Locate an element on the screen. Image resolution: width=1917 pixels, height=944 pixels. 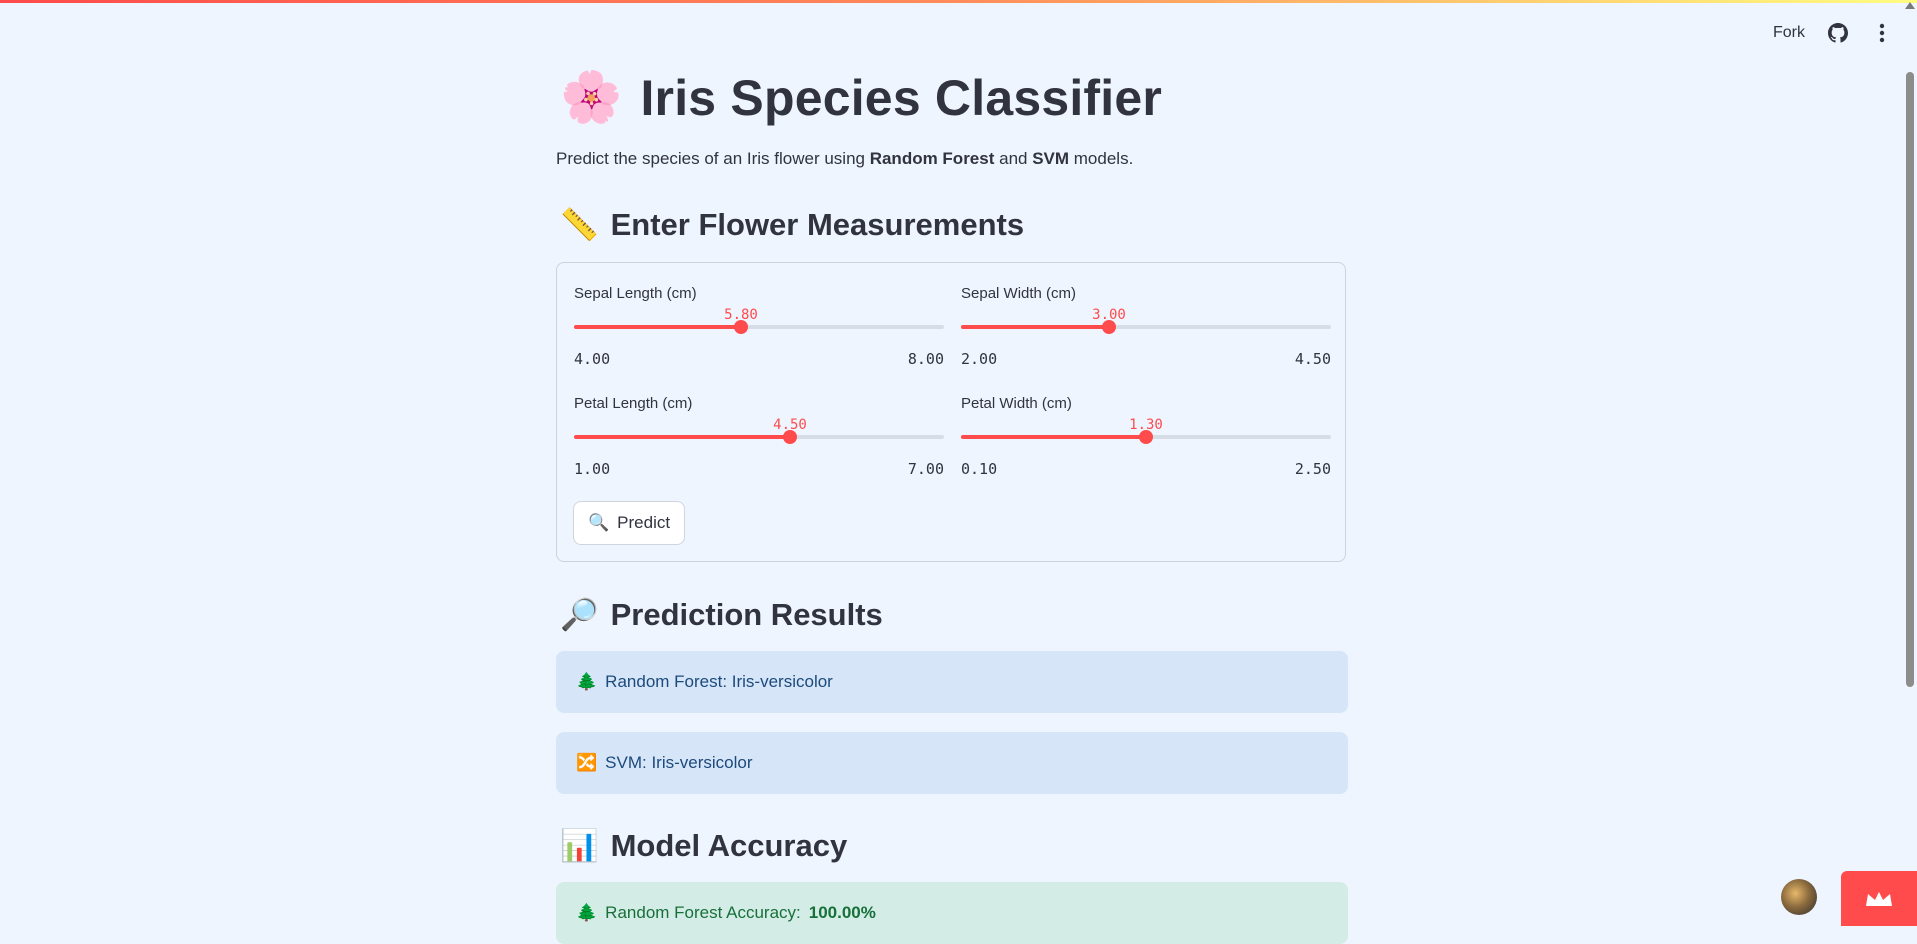
accuracy-value: 100.00% is located at coordinates (842, 912).